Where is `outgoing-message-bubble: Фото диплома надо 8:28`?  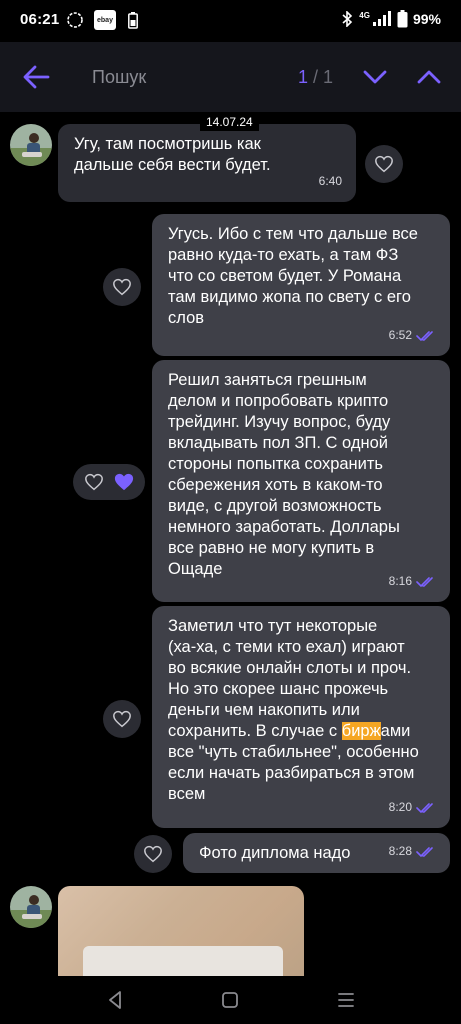
outgoing-message-bubble: Фото диплома надо 8:28 is located at coordinates (316, 853).